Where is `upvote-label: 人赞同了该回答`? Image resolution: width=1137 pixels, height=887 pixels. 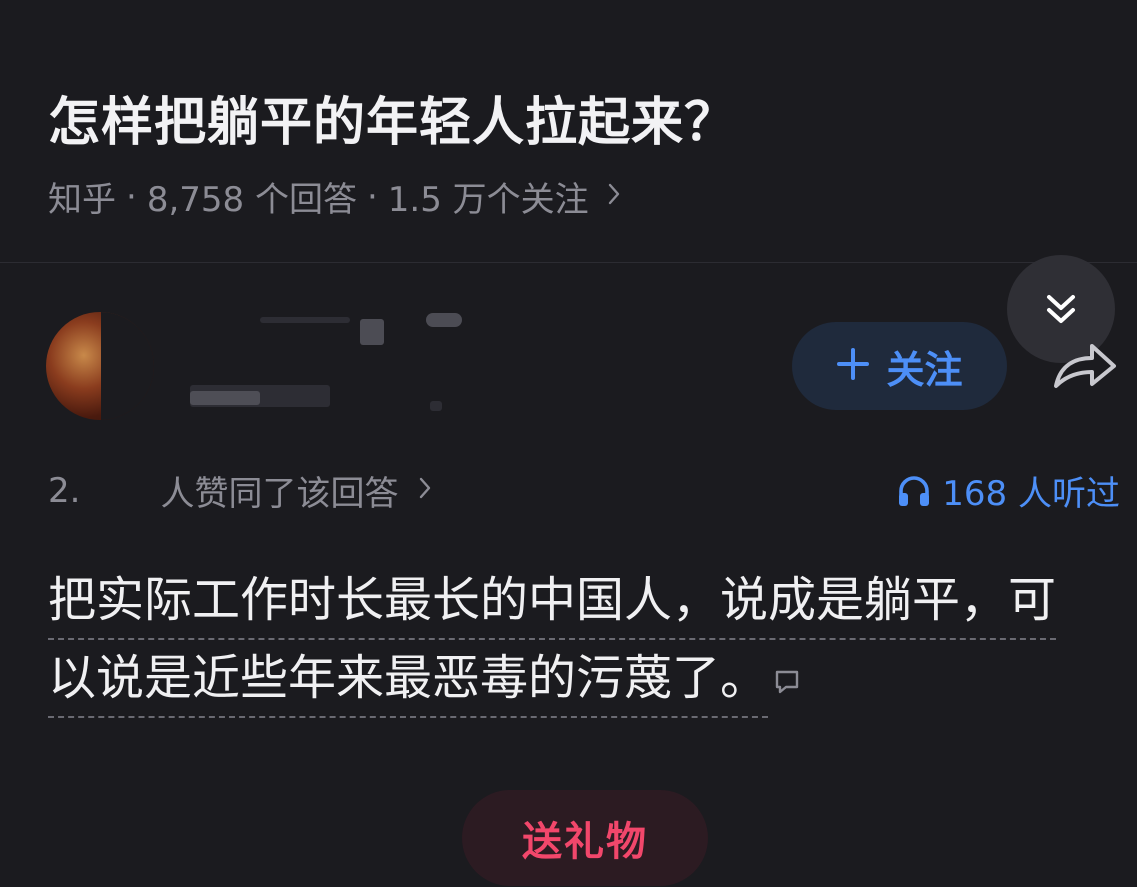
upvote-label: 人赞同了该回答 is located at coordinates (279, 494).